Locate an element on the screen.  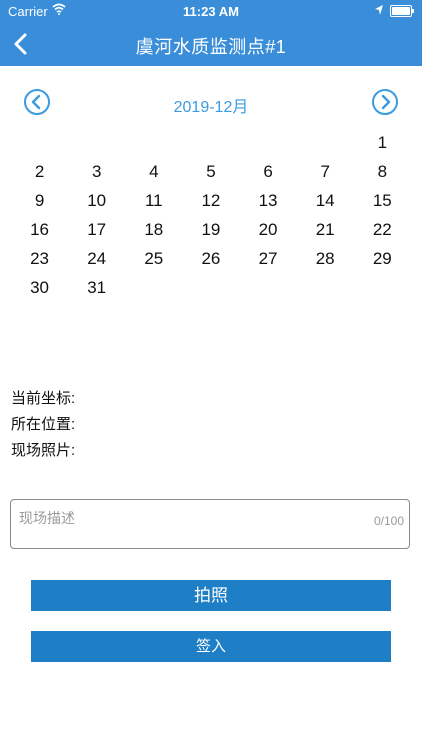
calendar-day: 31 is located at coordinates (96, 287).